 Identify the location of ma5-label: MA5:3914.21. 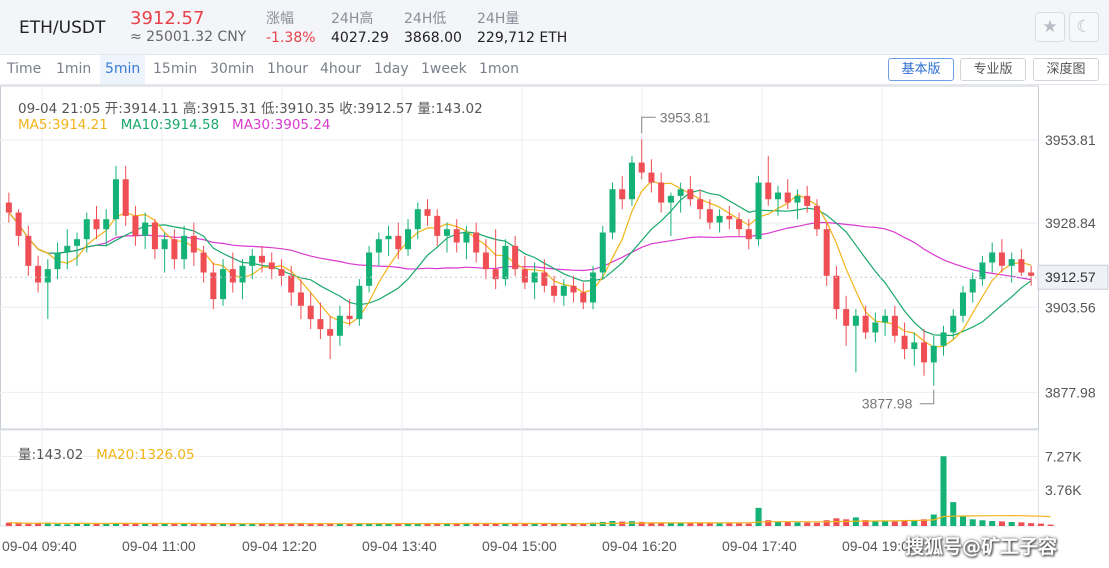
(63, 125).